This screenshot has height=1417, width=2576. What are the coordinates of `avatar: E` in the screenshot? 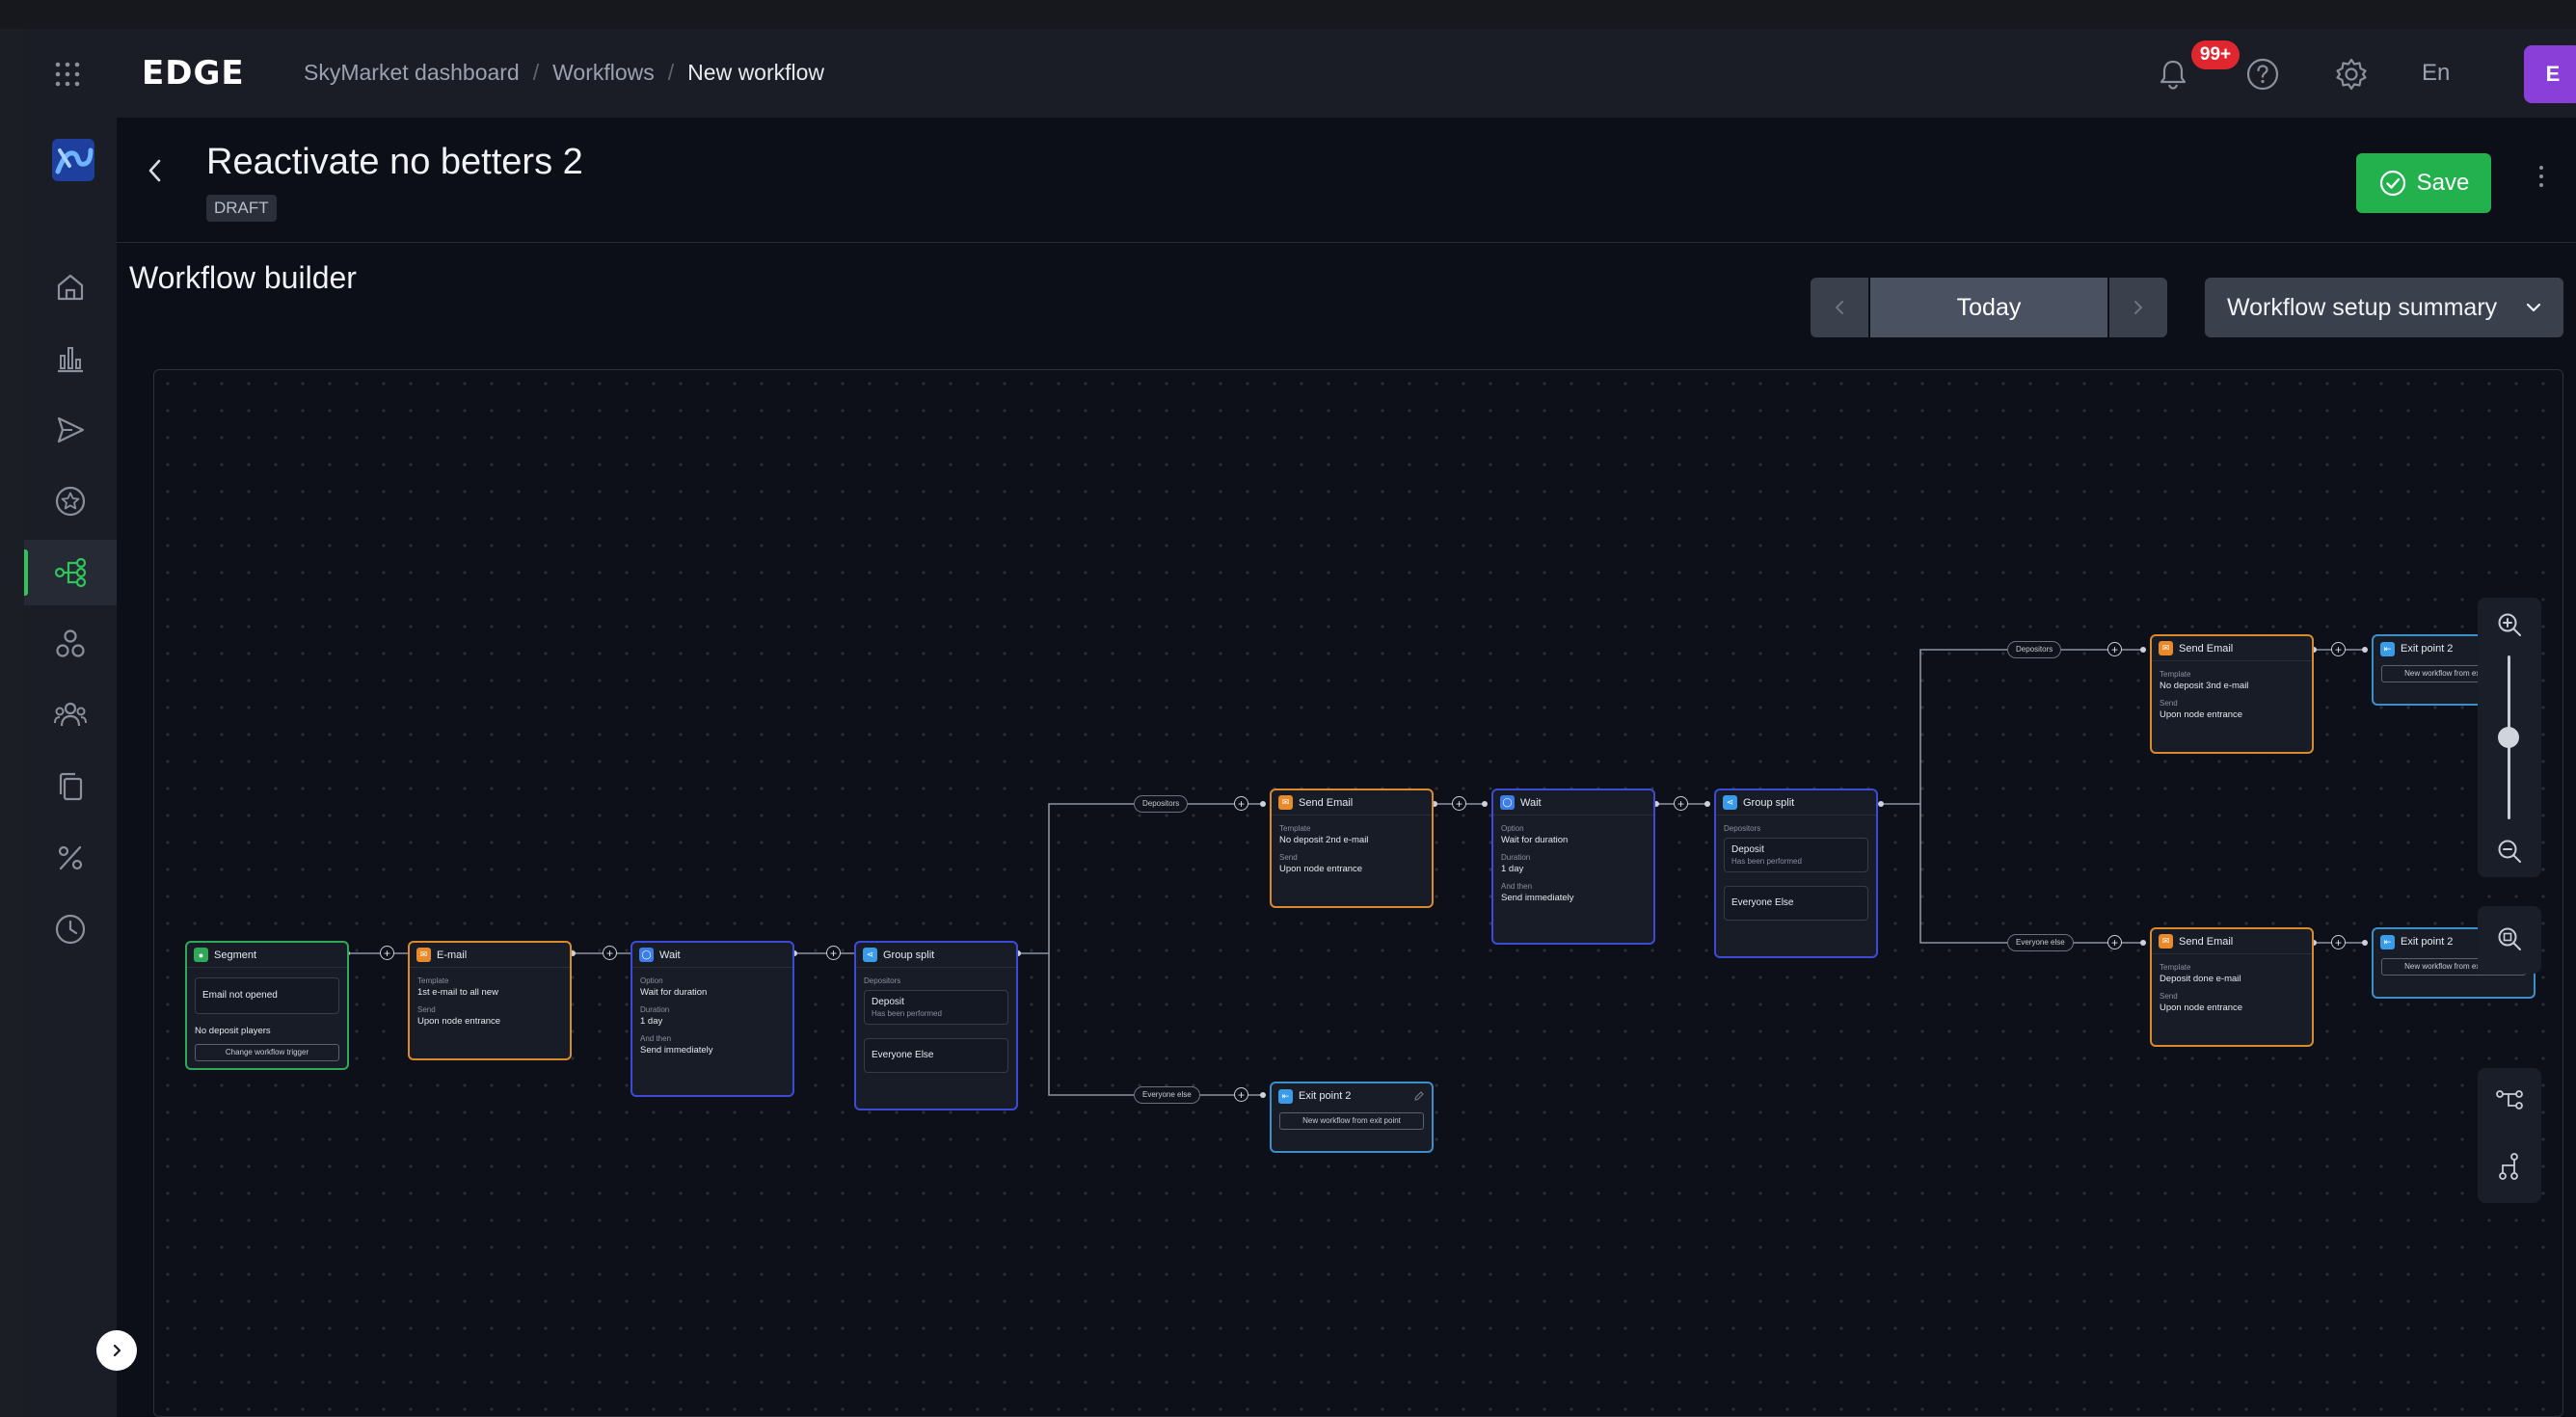 It's located at (2550, 74).